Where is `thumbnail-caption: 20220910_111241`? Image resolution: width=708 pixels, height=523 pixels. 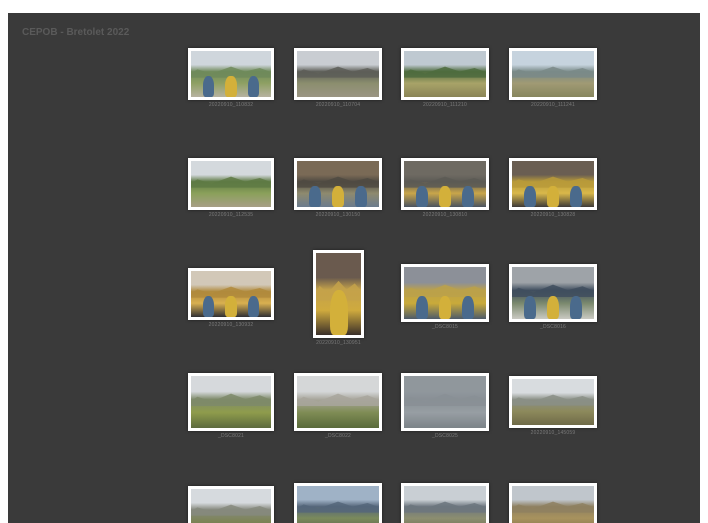 thumbnail-caption: 20220910_111241 is located at coordinates (553, 105).